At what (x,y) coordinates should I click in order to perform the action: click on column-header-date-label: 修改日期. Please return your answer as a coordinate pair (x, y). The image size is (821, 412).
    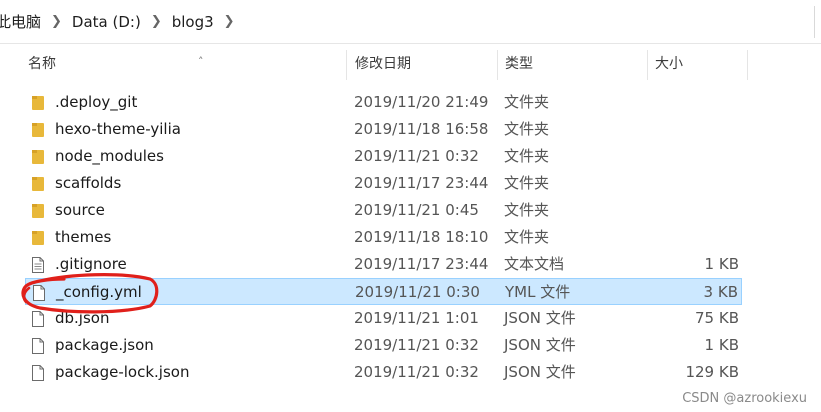
    Looking at the image, I should click on (383, 64).